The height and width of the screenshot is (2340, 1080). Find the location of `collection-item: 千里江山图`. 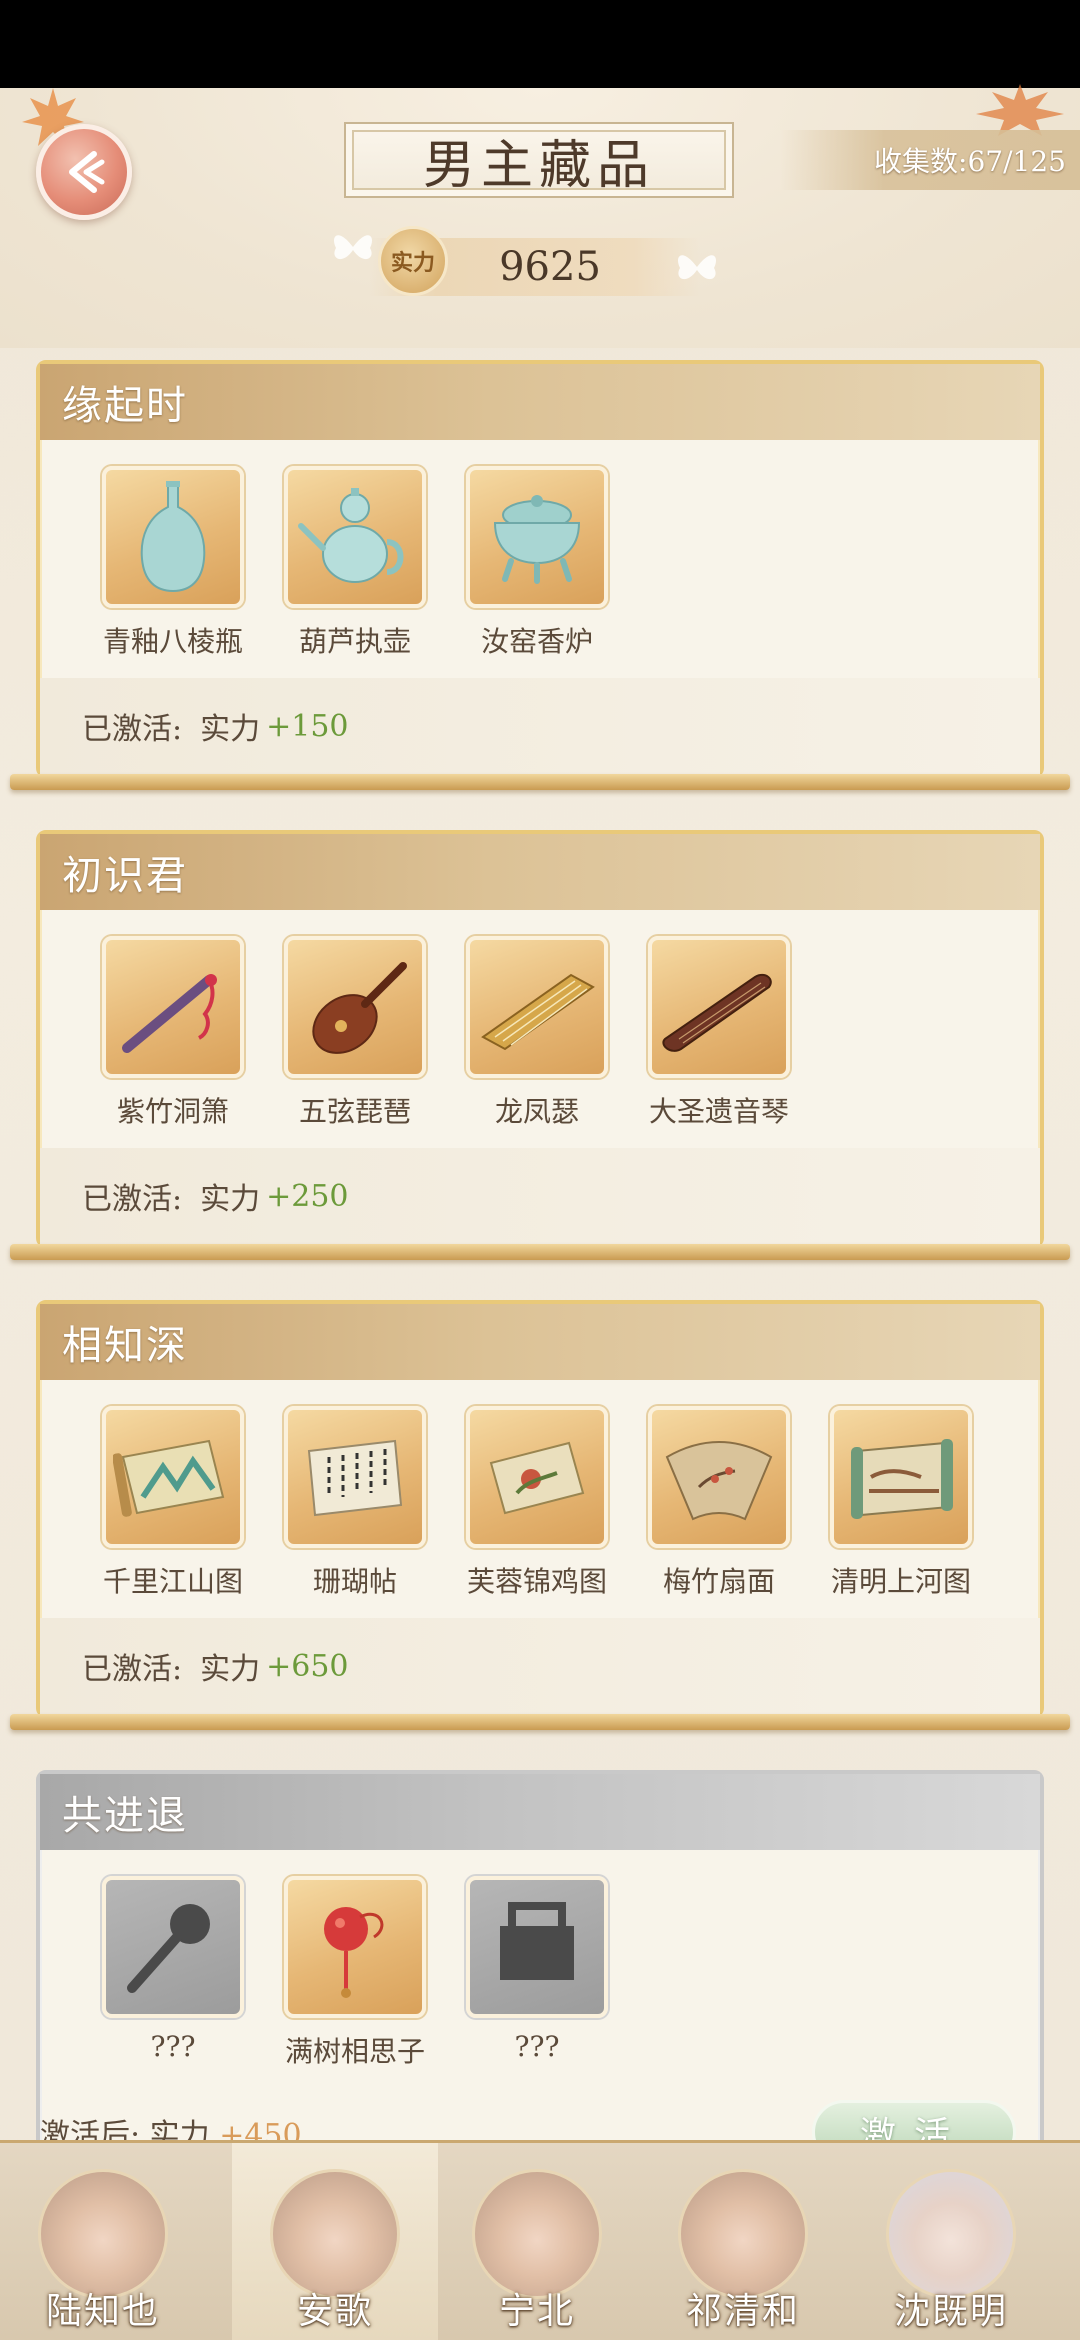

collection-item: 千里江山图 is located at coordinates (173, 1506).